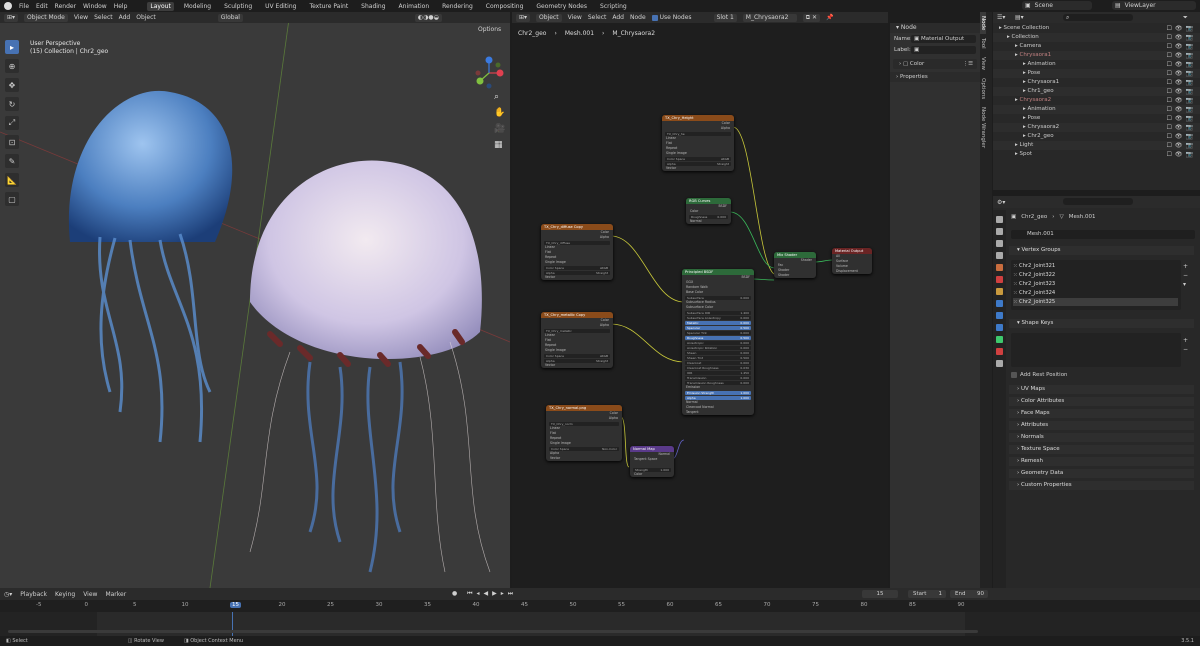  Describe the element at coordinates (999, 255) in the screenshot. I see `view-layer-tab-icon` at that location.